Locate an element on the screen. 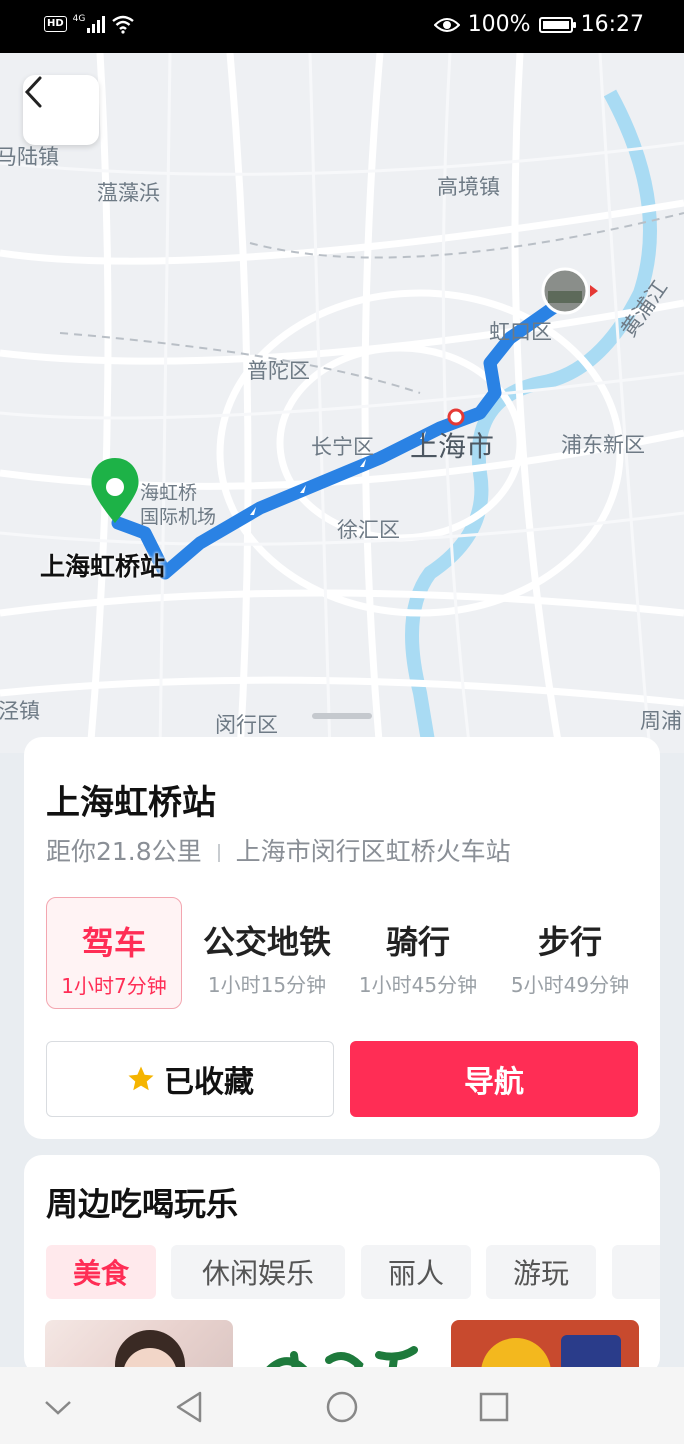 This screenshot has width=684, height=1444. navigate-button: 导航 is located at coordinates (494, 1079).